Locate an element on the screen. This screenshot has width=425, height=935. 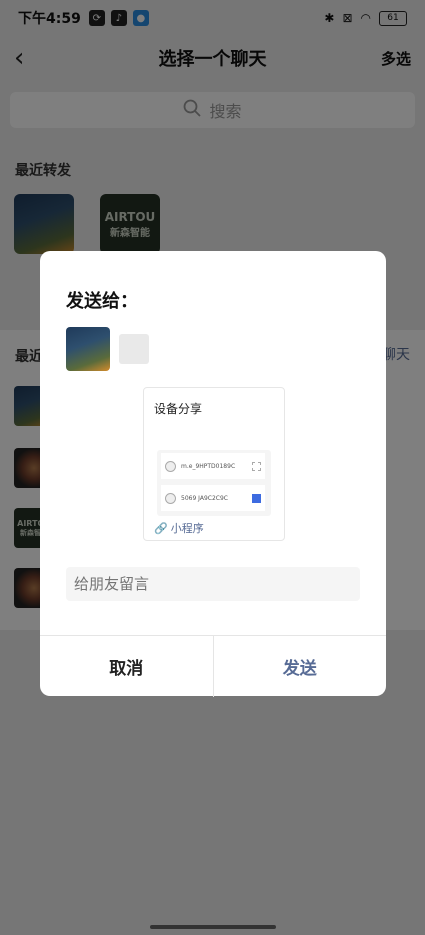
card-footer: 🔗 小程序 is located at coordinates (179, 528).